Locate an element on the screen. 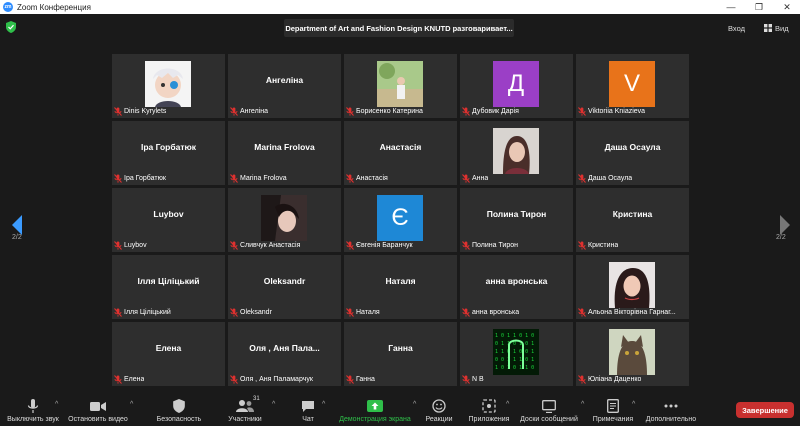 Image resolution: width=800 pixels, height=426 pixels. participant-name: Оля , Аня Паламарчук is located at coordinates (276, 379).